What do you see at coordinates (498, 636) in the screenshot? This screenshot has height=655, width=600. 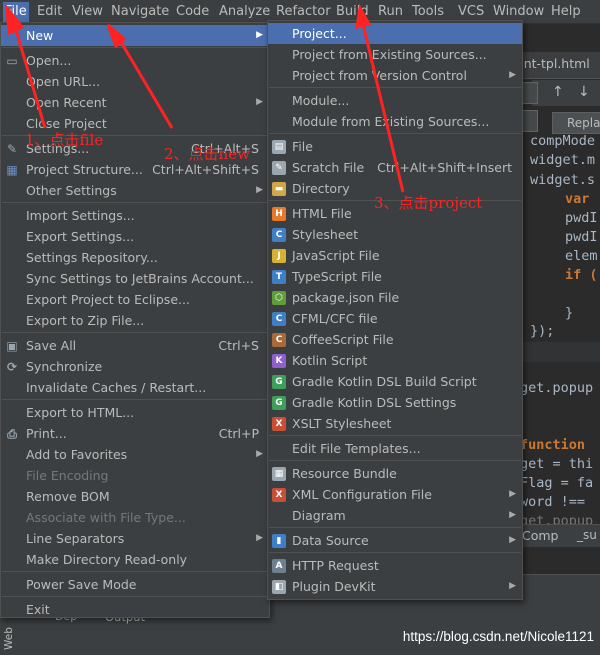 I see `watermark: https://blog.csdn.net/Nicole1121` at bounding box center [498, 636].